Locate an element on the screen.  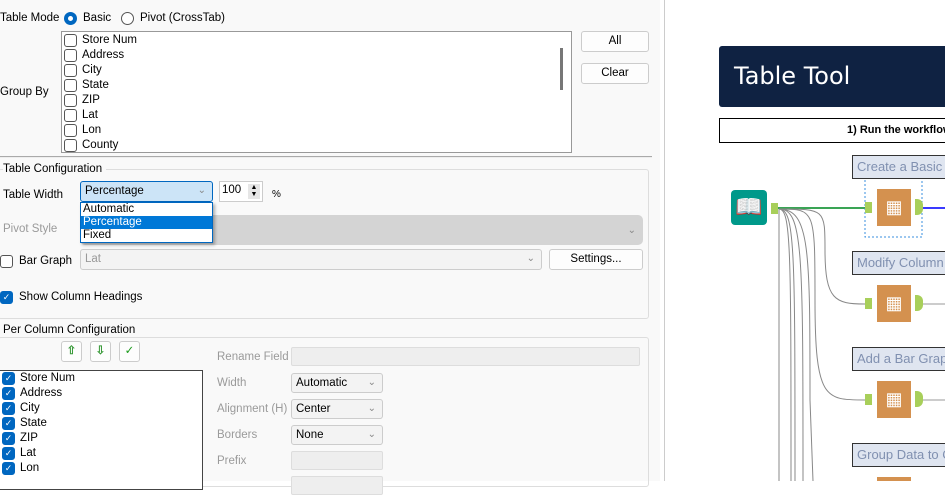
show-column-headings-checkbox: ✓ is located at coordinates (6, 297).